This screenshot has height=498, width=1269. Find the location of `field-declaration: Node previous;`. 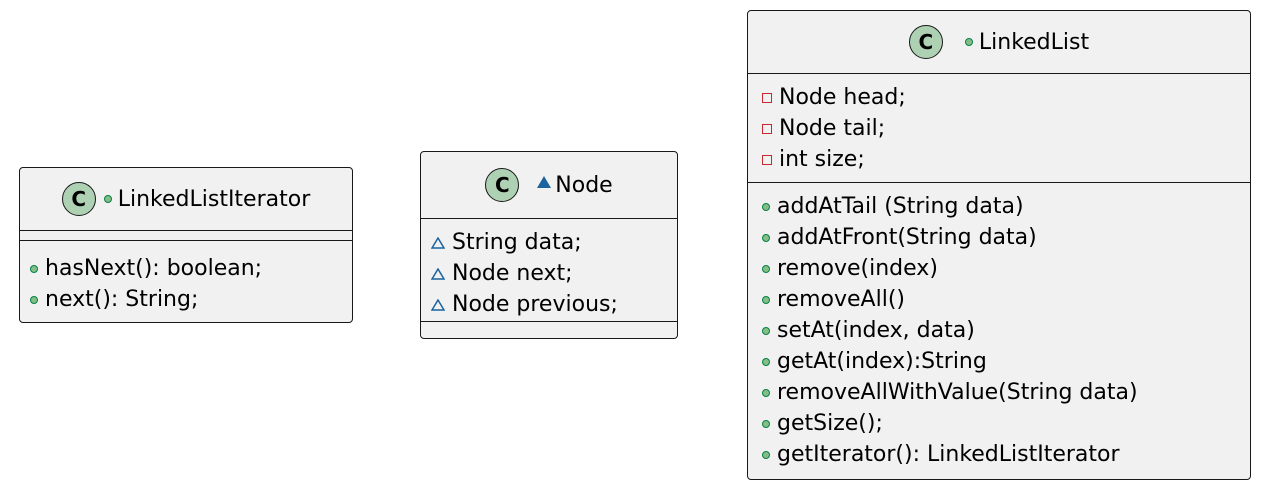

field-declaration: Node previous; is located at coordinates (535, 304).